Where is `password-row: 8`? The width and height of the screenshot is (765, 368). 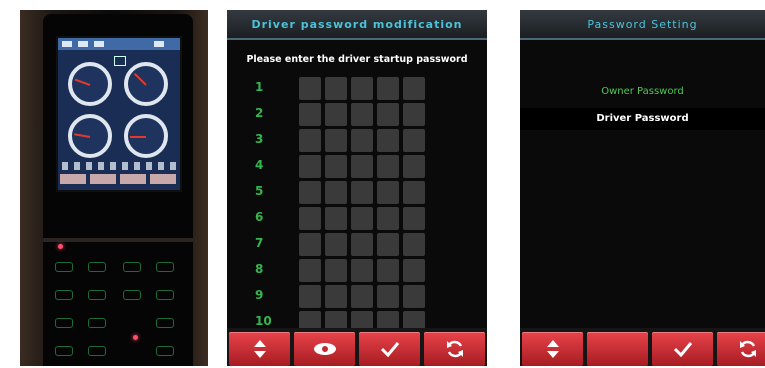
password-row: 8 is located at coordinates (360, 271).